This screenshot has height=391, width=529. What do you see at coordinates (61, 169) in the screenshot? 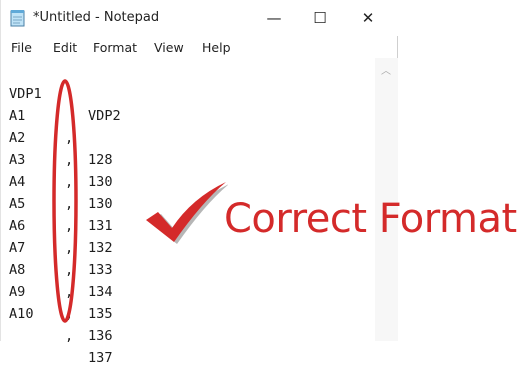
I see `editor-line: A3 , 130` at bounding box center [61, 169].